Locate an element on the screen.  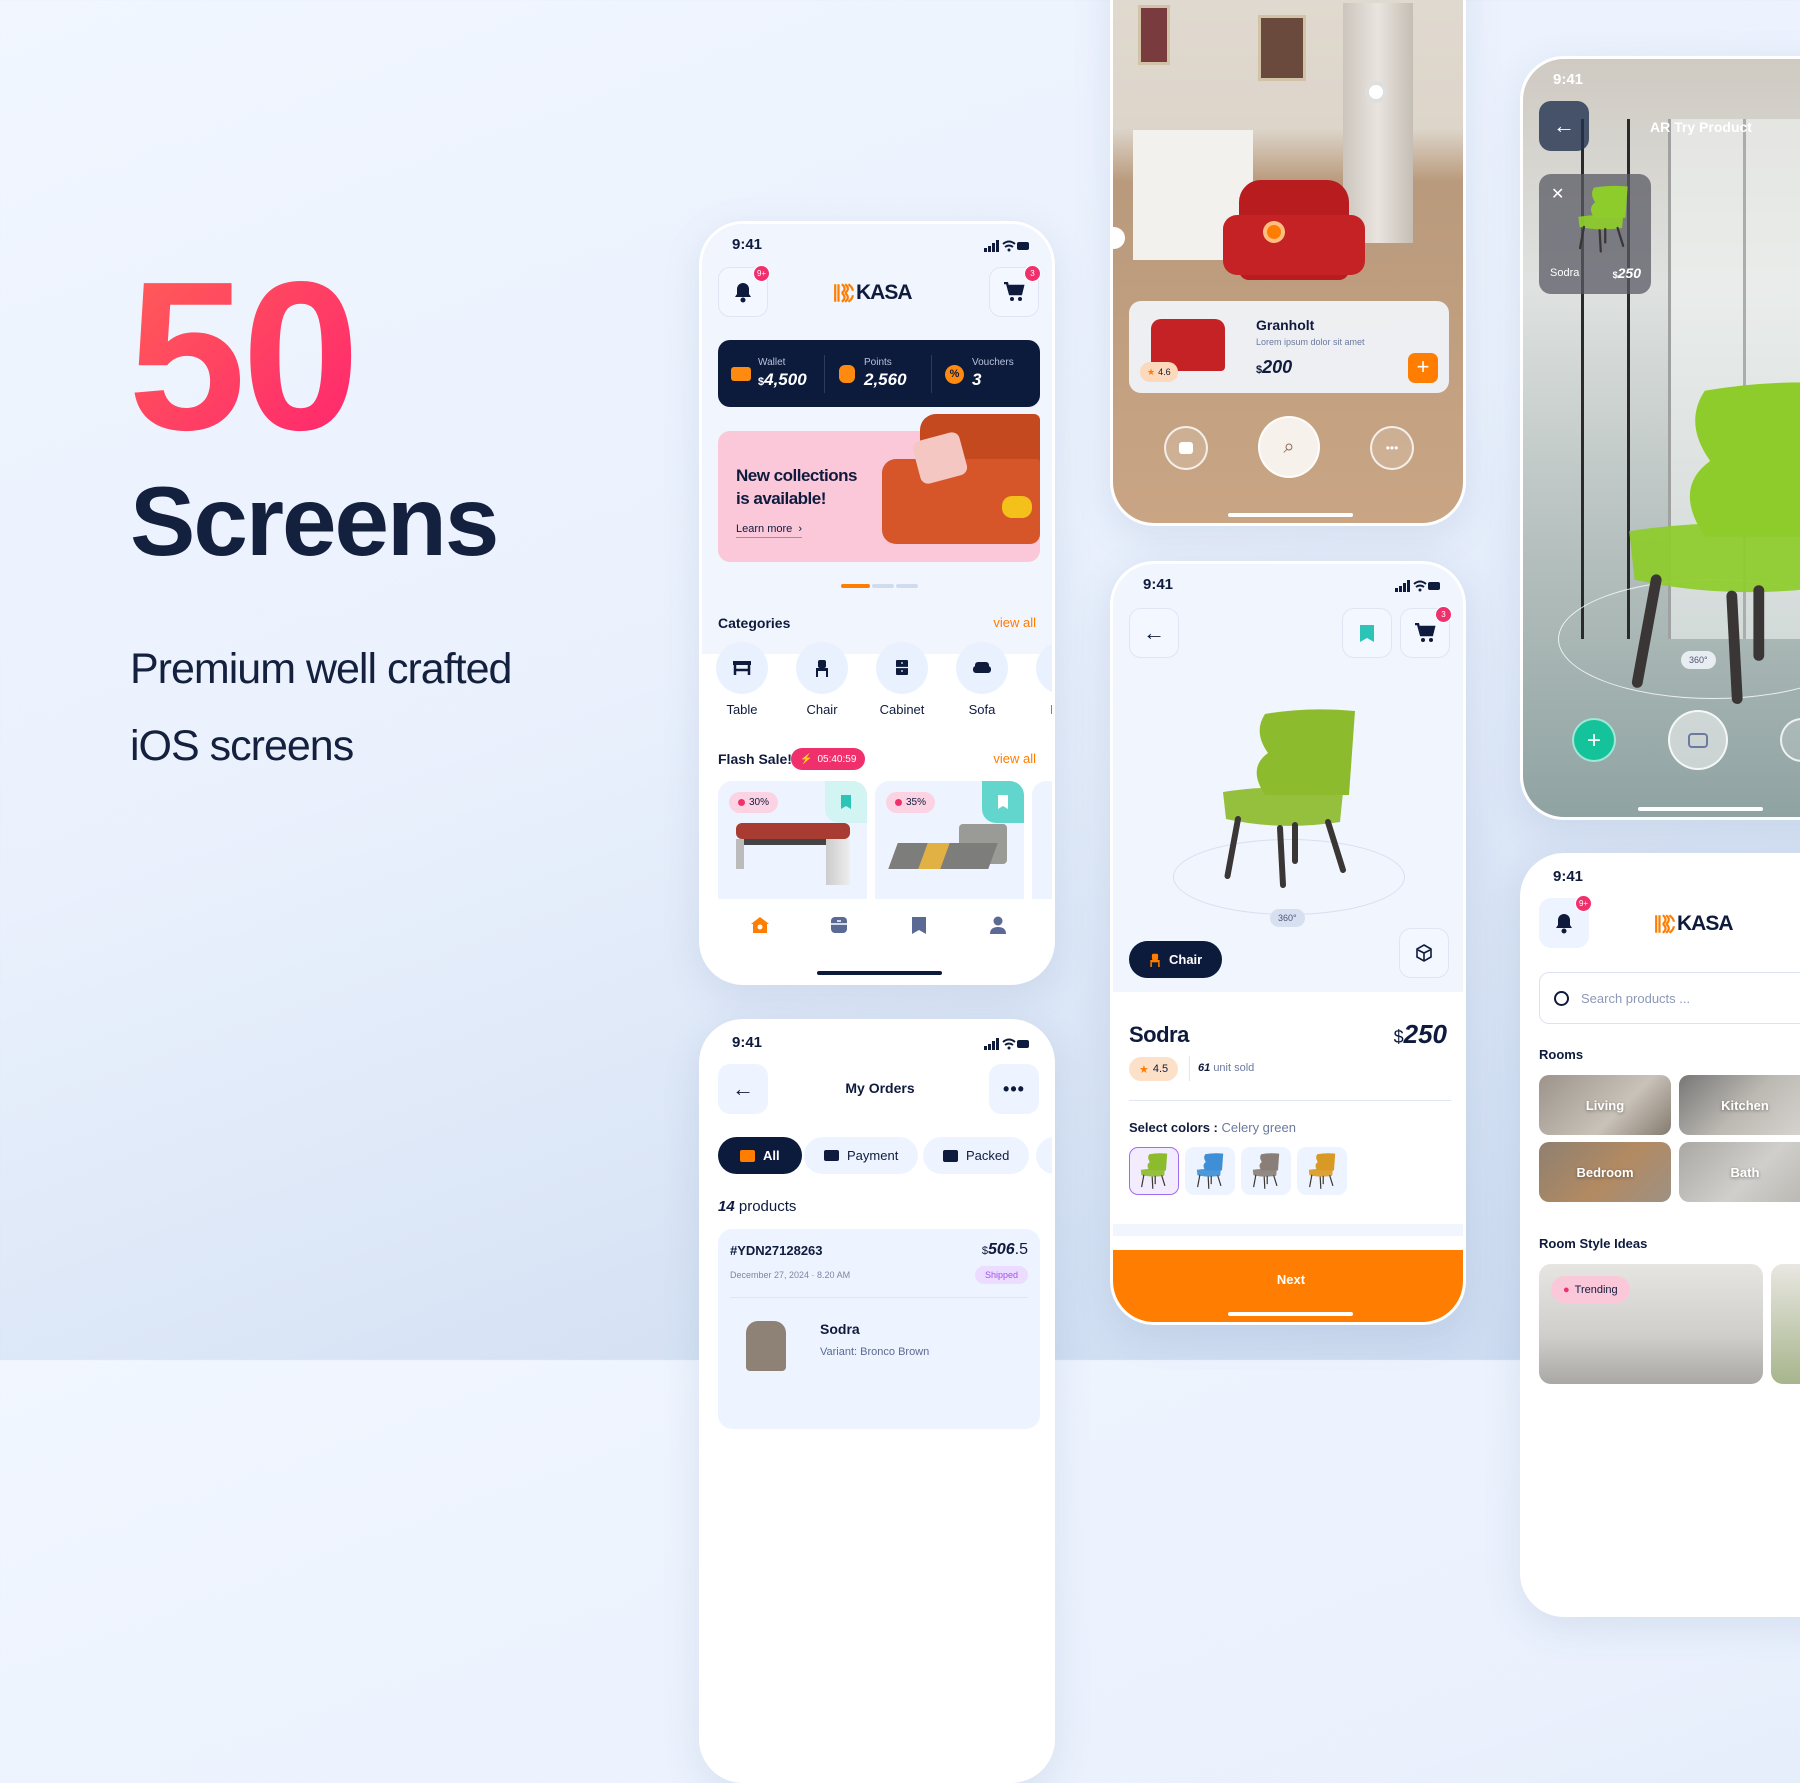
item-name: Sodra is located at coordinates (840, 1329).